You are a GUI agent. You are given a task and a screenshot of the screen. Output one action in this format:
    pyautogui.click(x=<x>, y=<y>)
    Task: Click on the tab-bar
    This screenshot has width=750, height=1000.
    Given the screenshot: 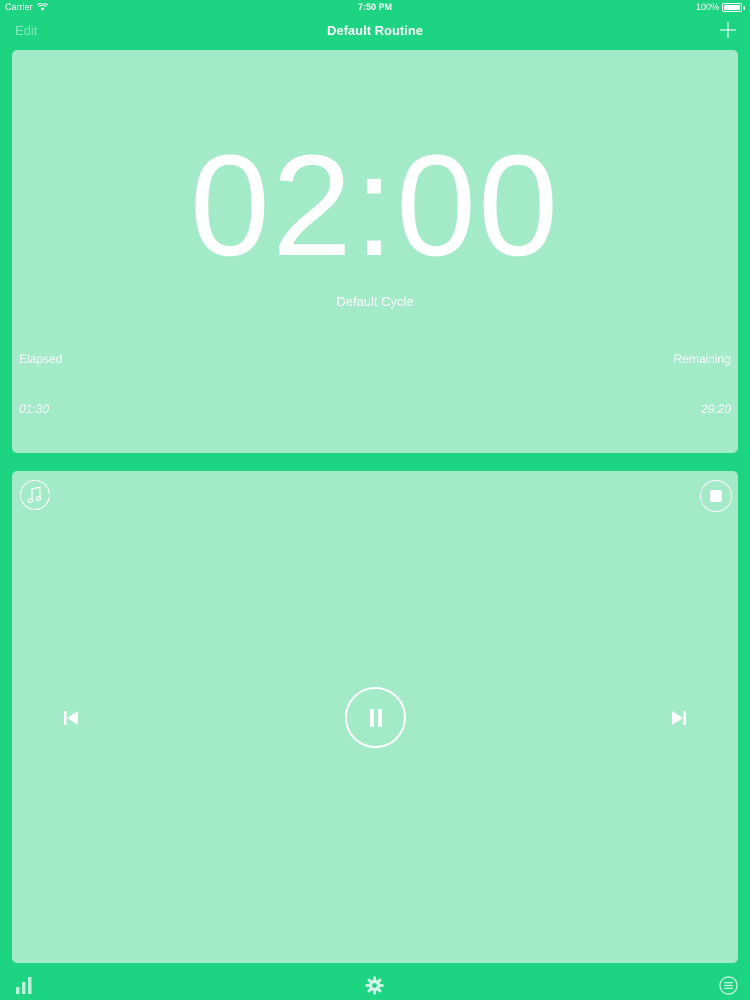 What is the action you would take?
    pyautogui.click(x=375, y=984)
    